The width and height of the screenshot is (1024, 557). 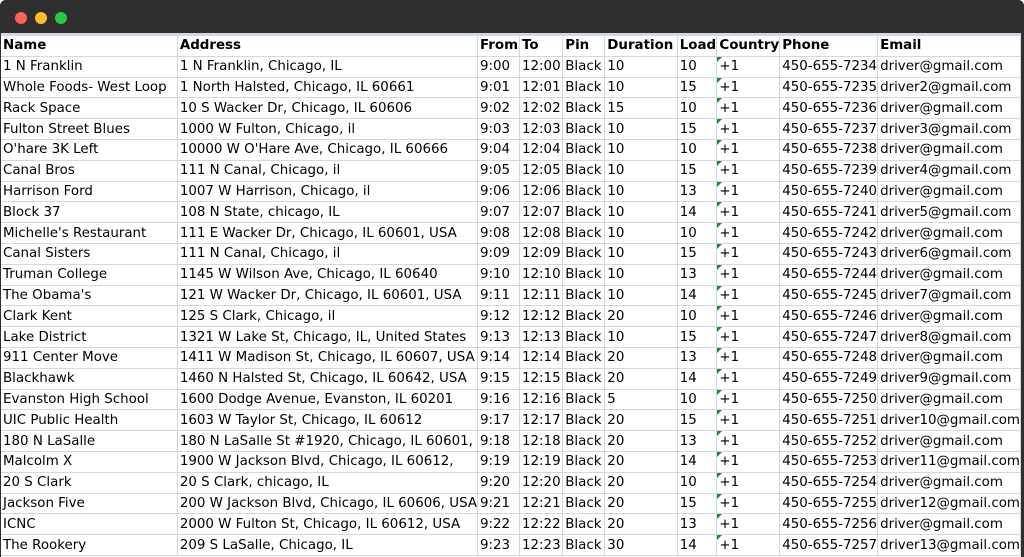 I want to click on cell-phone: 450-655-7237, so click(x=829, y=129).